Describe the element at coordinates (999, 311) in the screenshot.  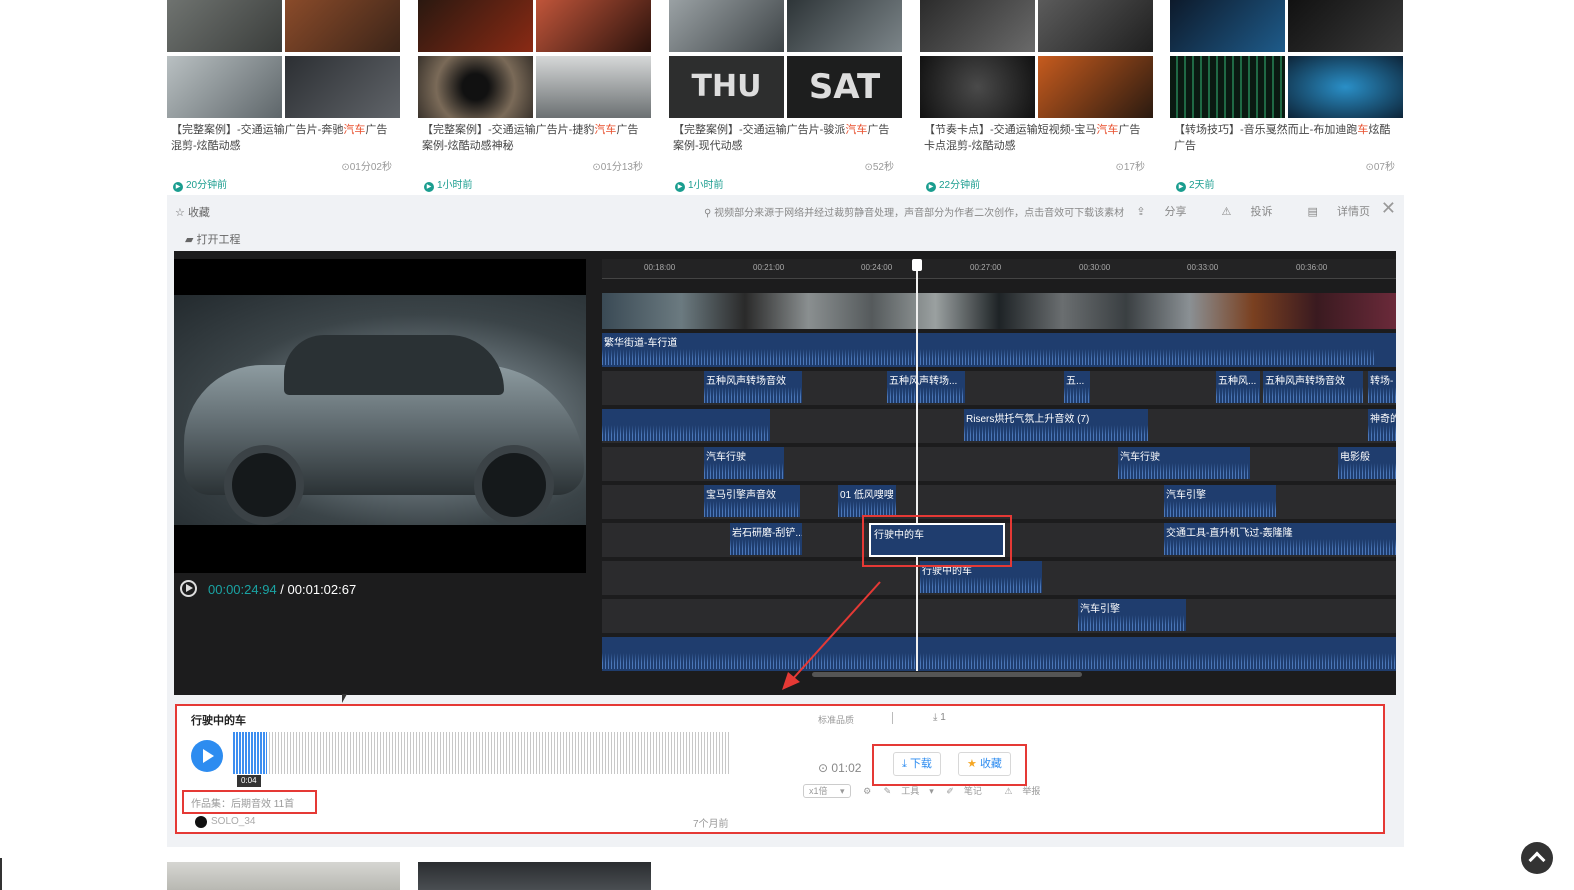
I see `video-track` at that location.